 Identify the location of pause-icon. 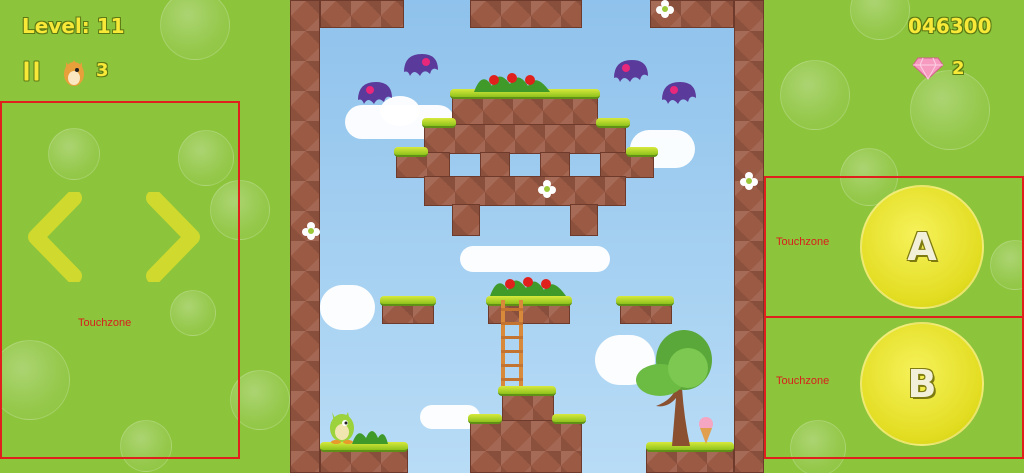
(31, 71).